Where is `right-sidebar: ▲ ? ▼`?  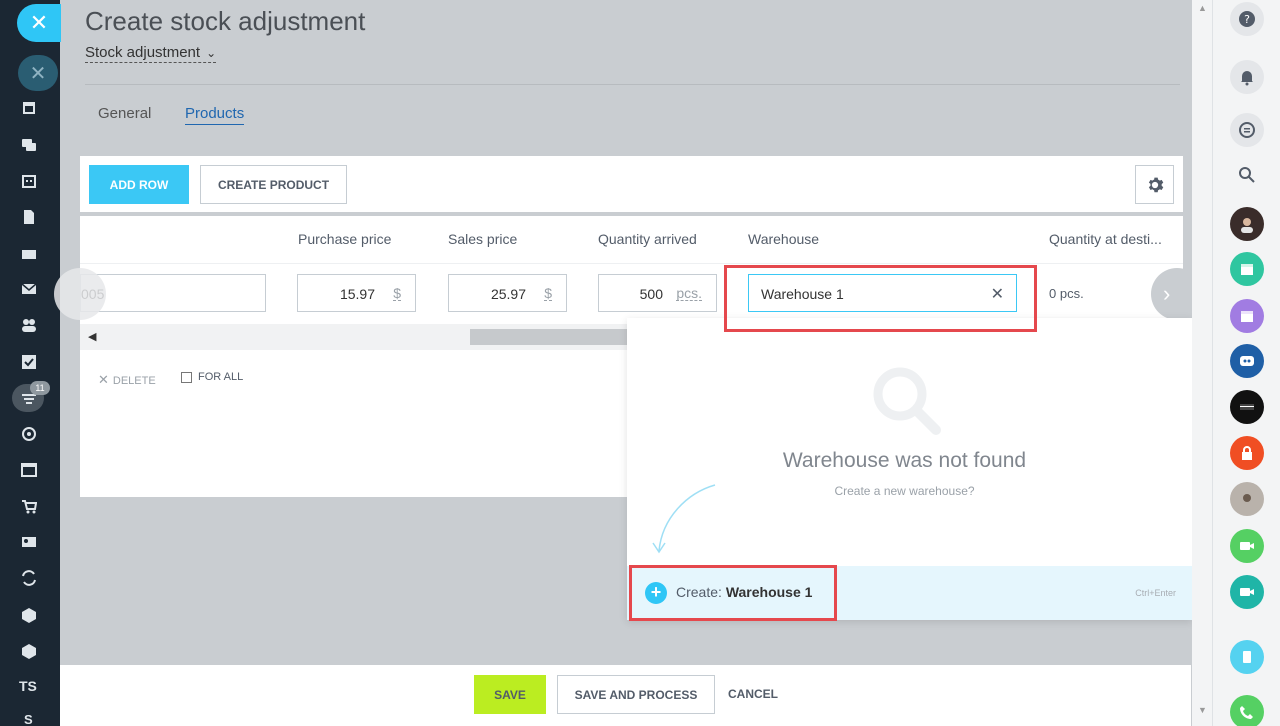
right-sidebar: ▲ ? ▼ is located at coordinates (1236, 363).